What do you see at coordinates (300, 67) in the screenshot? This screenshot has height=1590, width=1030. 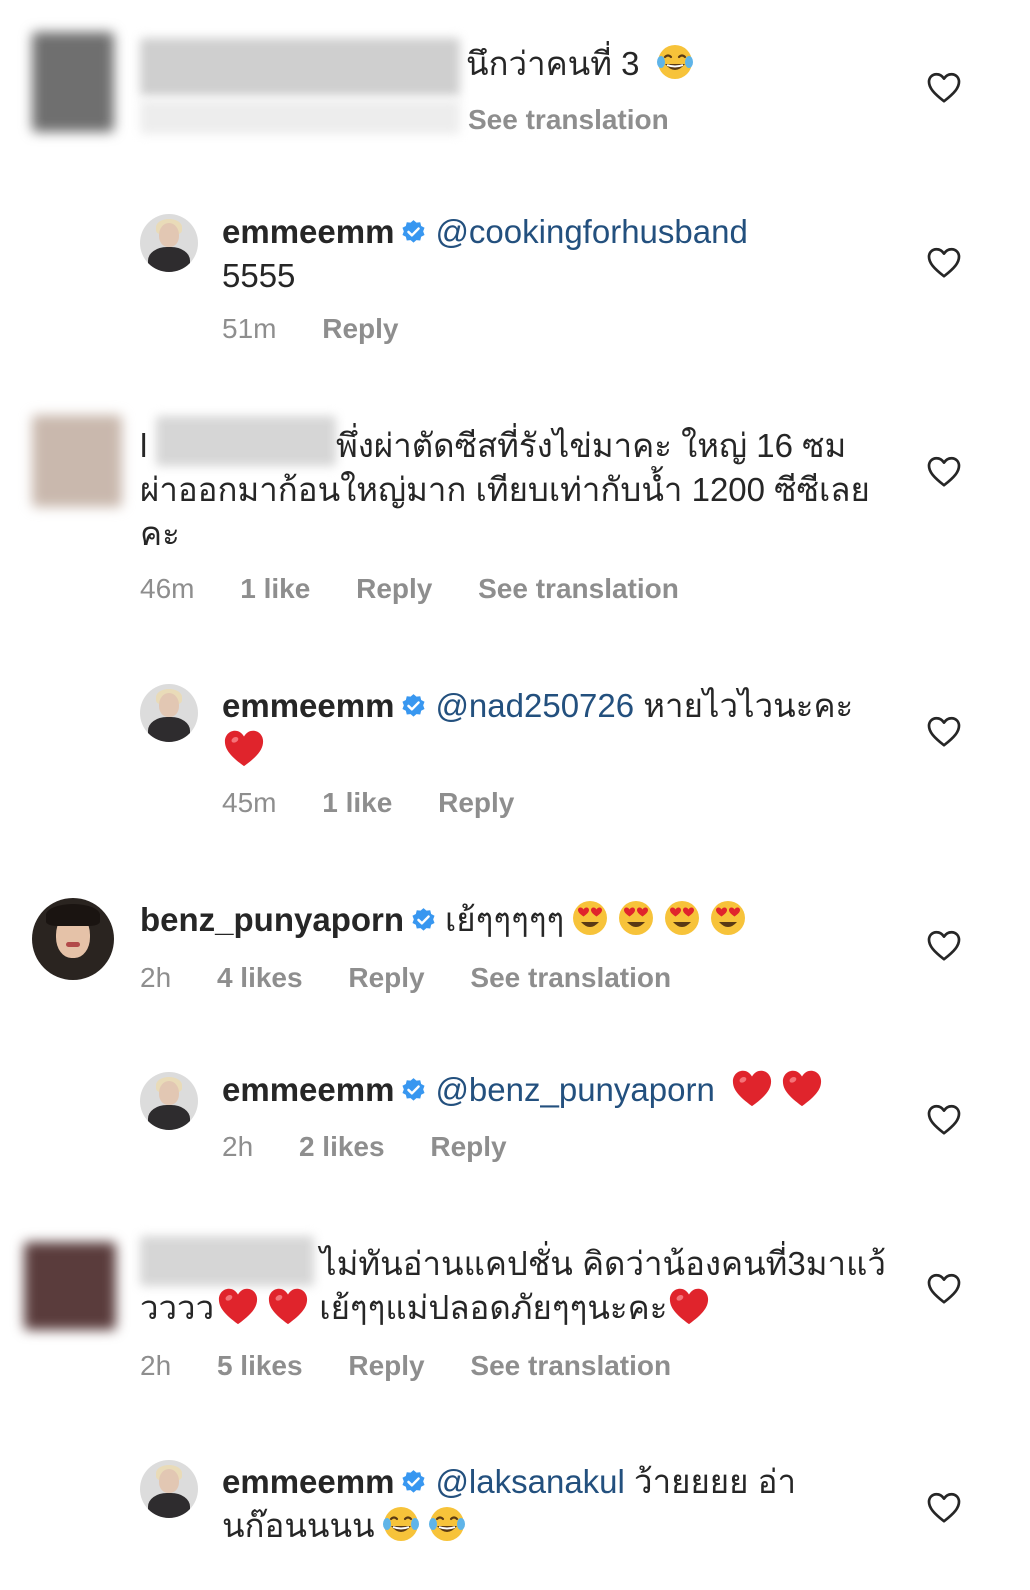 I see `redacted-username` at bounding box center [300, 67].